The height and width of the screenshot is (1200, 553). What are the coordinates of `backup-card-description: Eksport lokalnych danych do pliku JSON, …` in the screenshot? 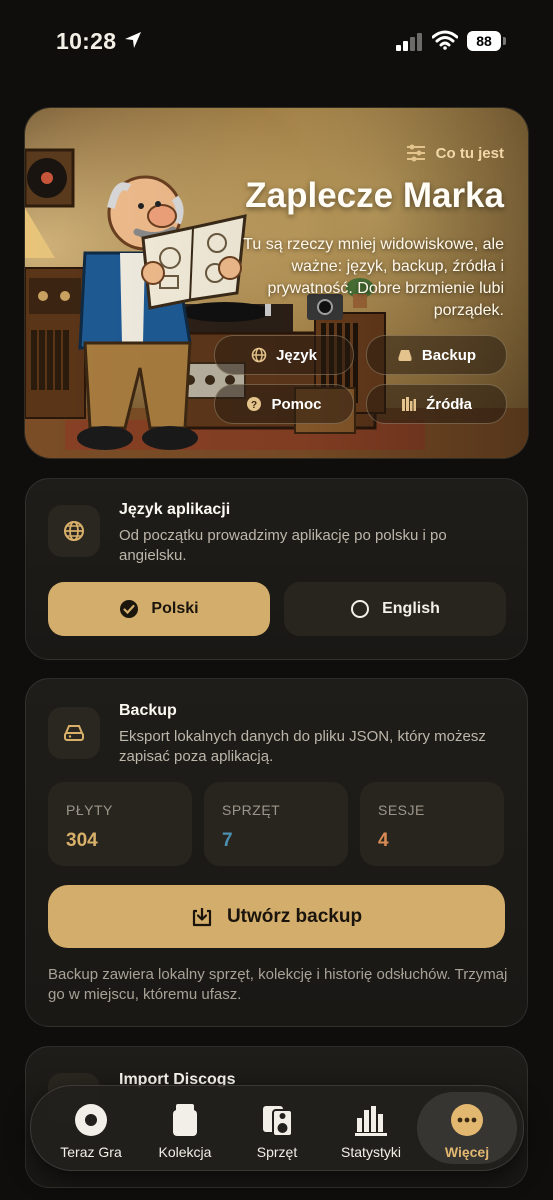 It's located at (302, 746).